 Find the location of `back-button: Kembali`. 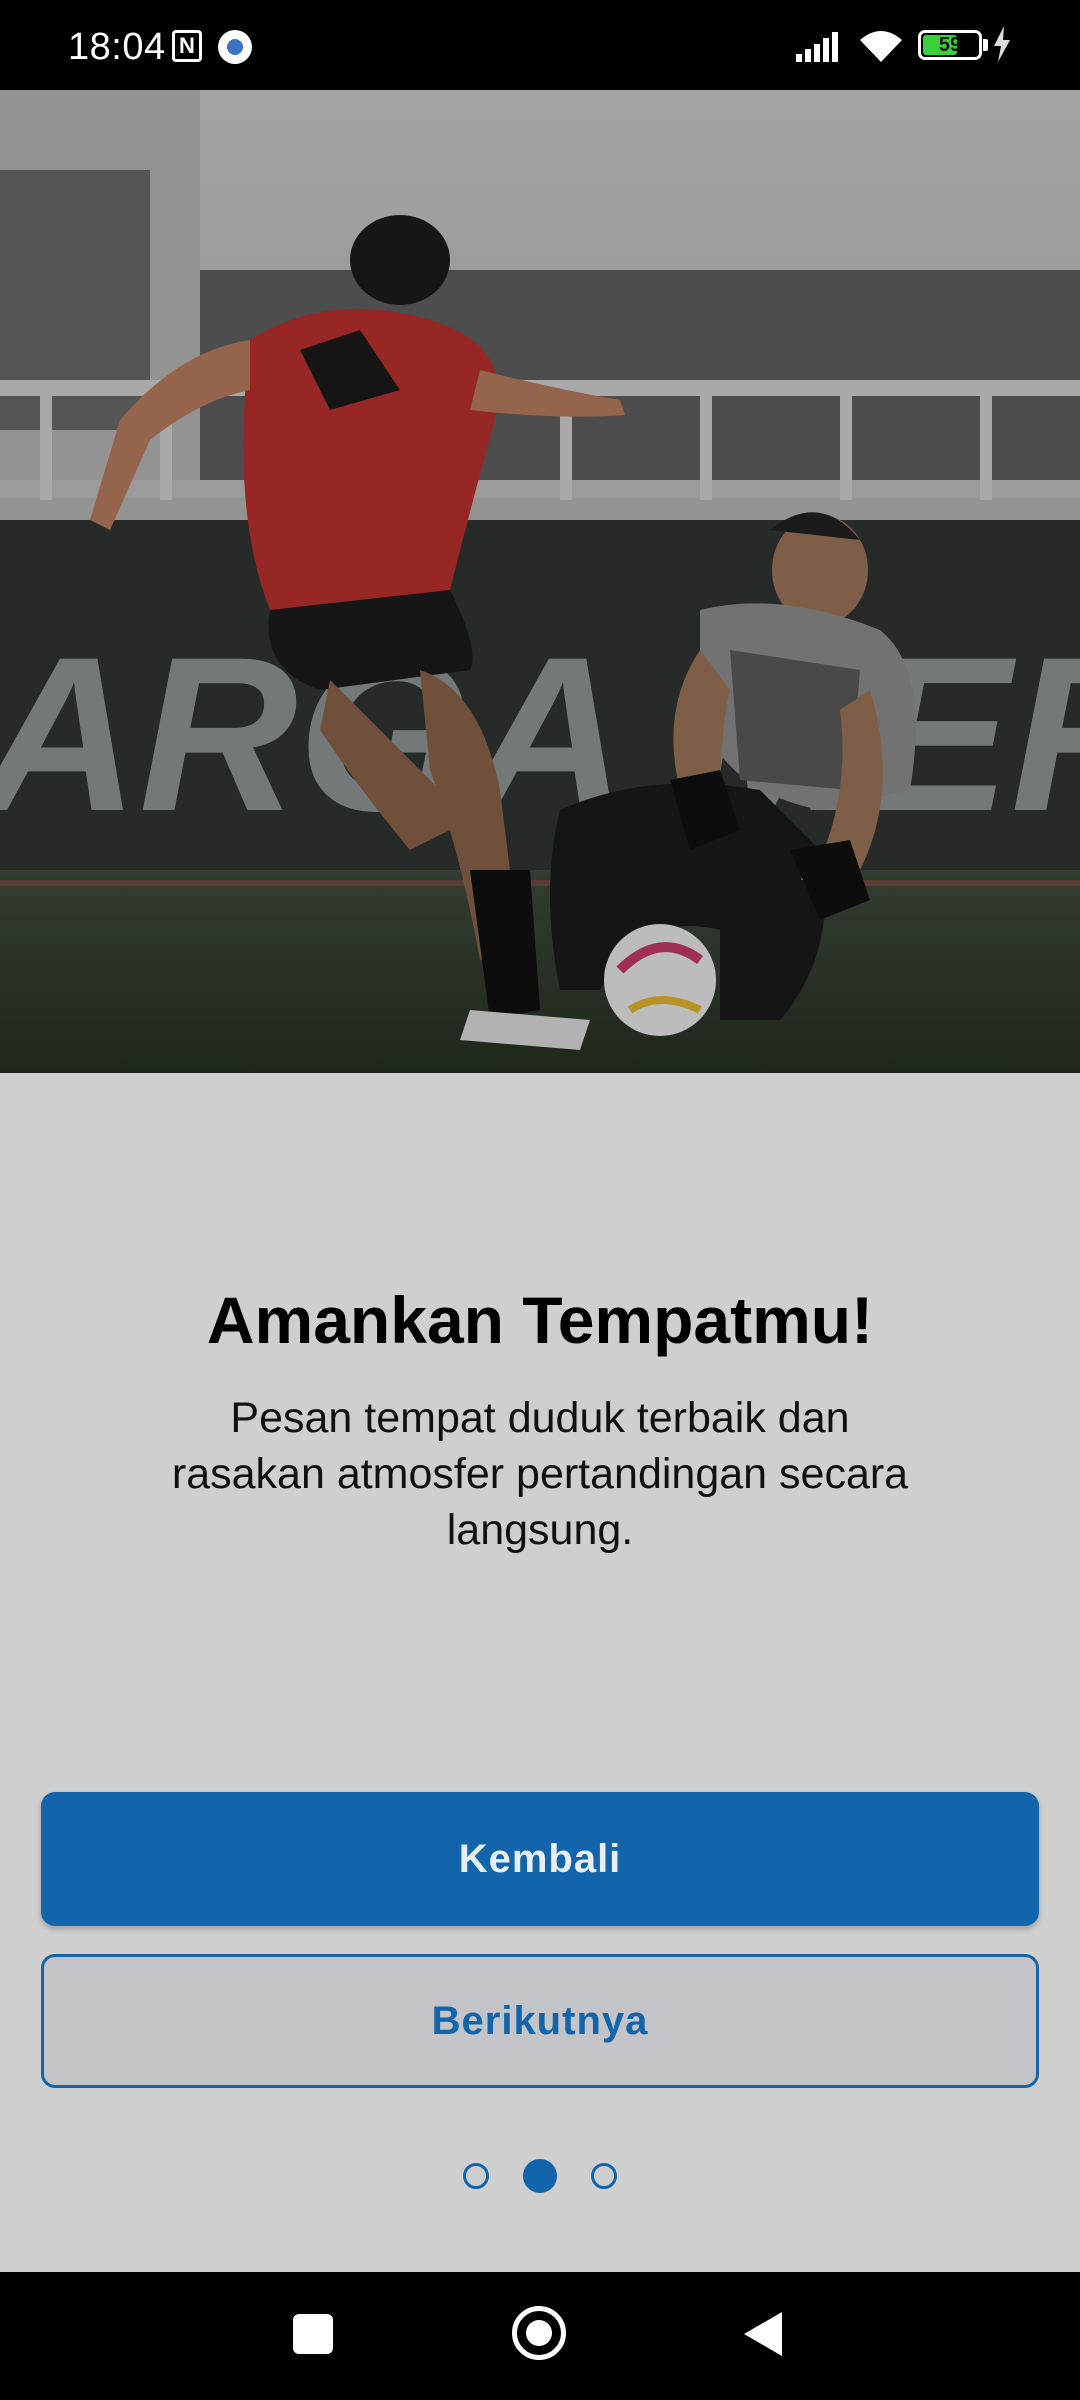

back-button: Kembali is located at coordinates (540, 1859).